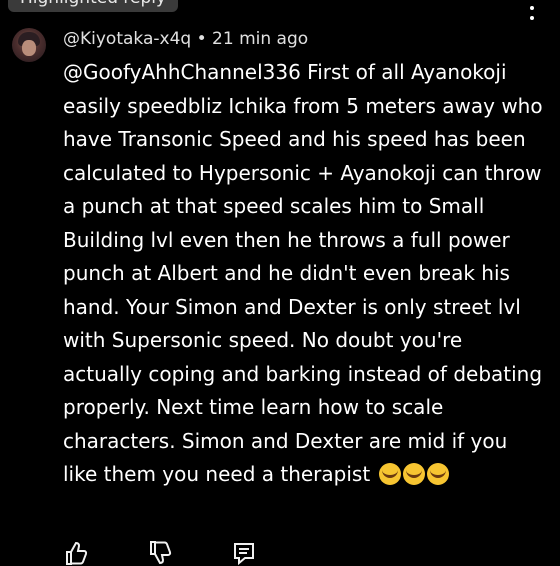 The image size is (560, 566). I want to click on comment-meta: @Kiyotaka-x4q • 21 min ago, so click(185, 39).